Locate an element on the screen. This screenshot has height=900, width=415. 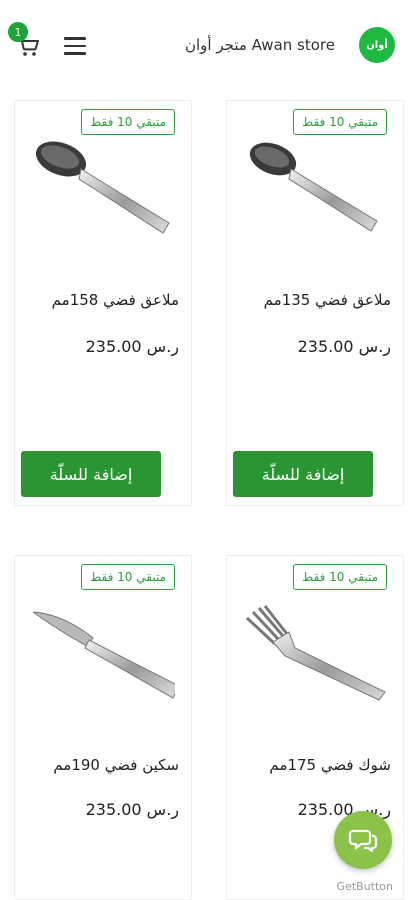
store-logo: أوان is located at coordinates (377, 45).